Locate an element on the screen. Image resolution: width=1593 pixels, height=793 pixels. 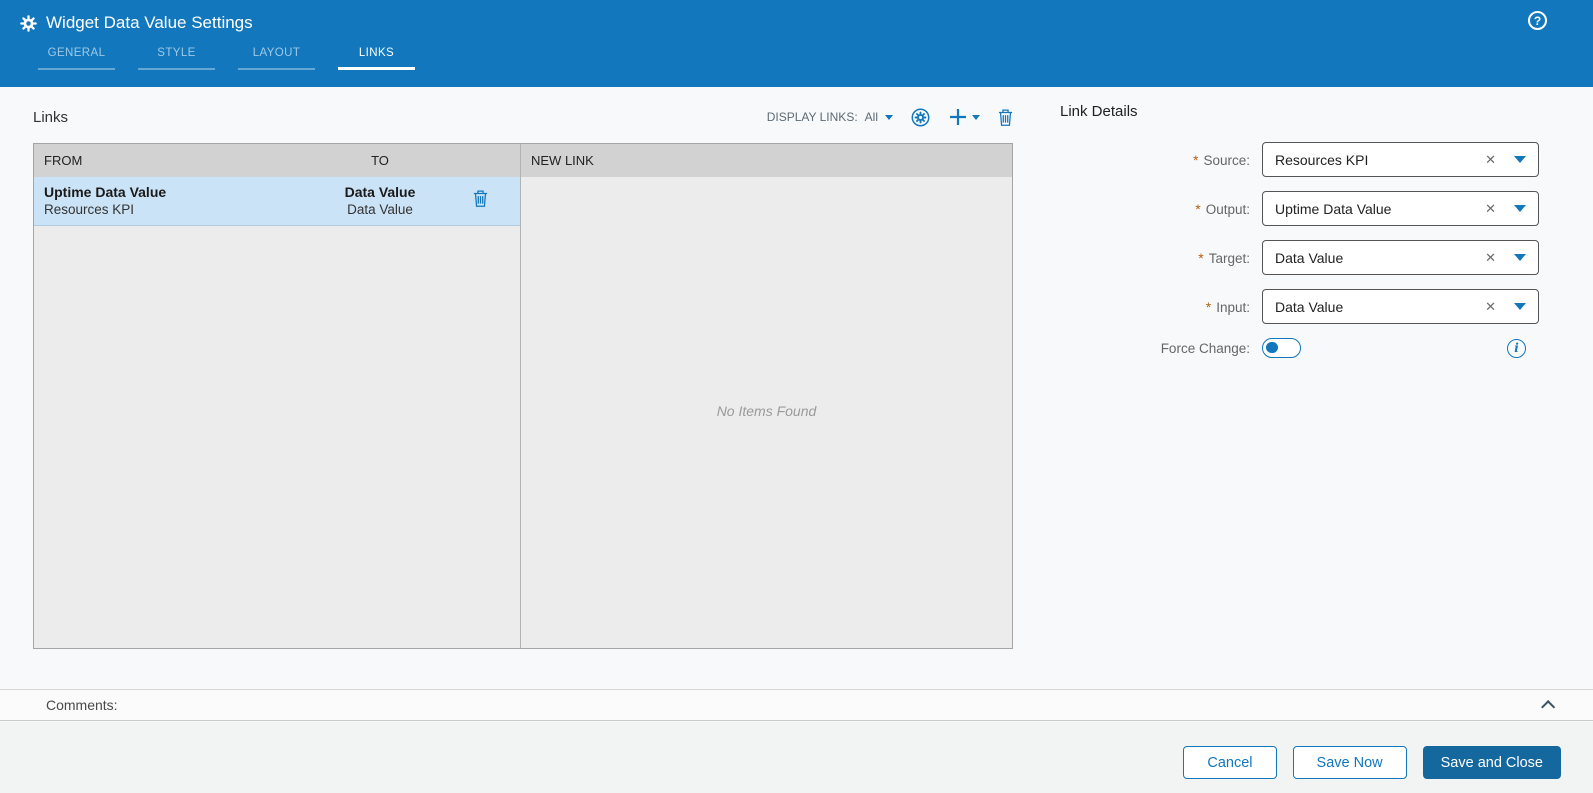
links-toolbar: DISPLAY LINKS: All is located at coordinates (890, 117).